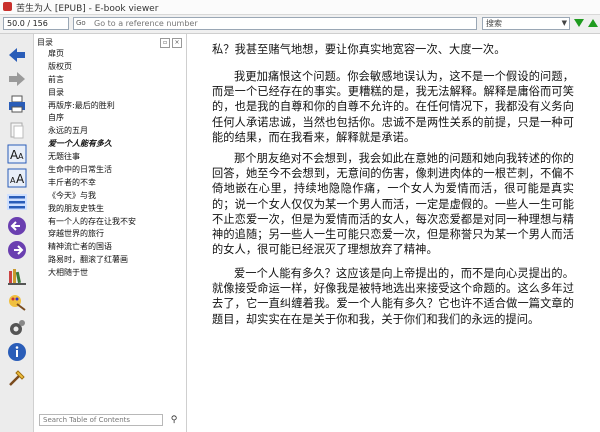 This screenshot has height=432, width=600. What do you see at coordinates (526, 23) in the screenshot?
I see `search-input: 搜索 ▼` at bounding box center [526, 23].